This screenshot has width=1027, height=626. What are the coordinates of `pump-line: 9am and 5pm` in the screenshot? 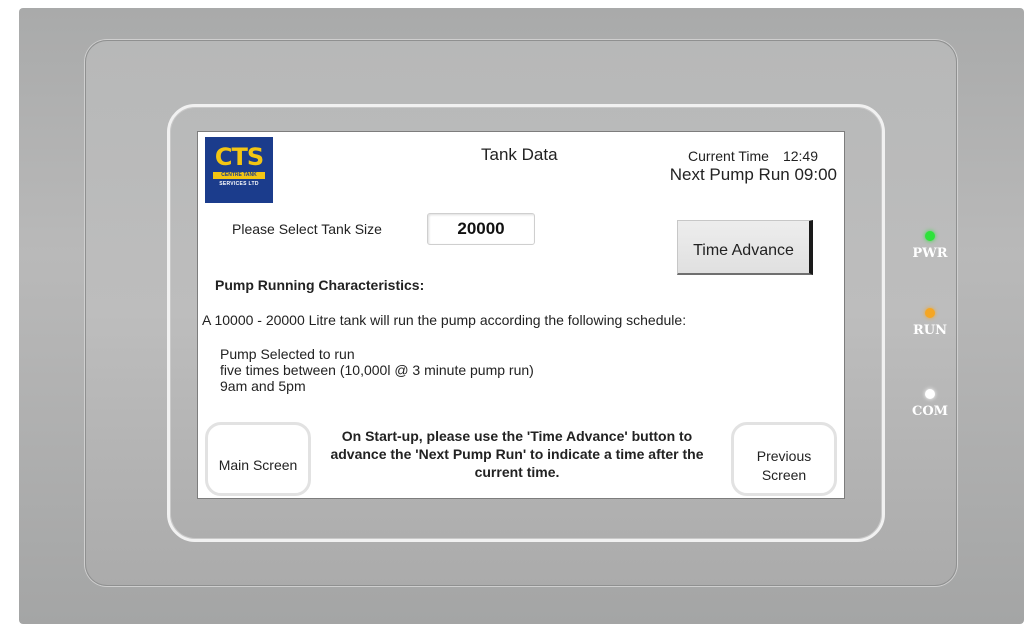 It's located at (263, 386).